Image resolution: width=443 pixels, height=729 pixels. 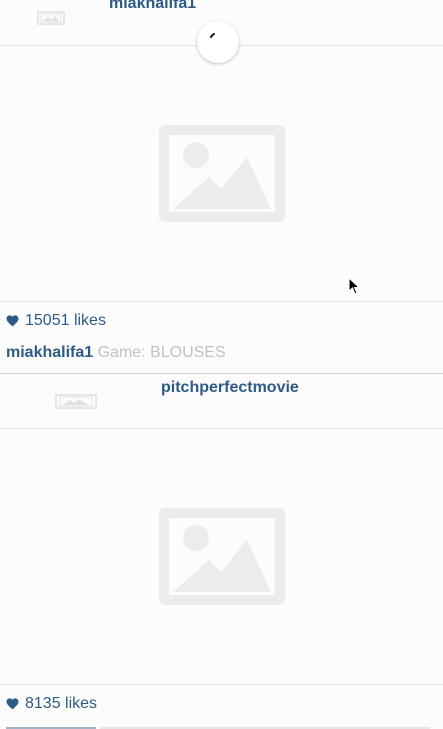 What do you see at coordinates (354, 286) in the screenshot?
I see `mouse-pointer-icon` at bounding box center [354, 286].